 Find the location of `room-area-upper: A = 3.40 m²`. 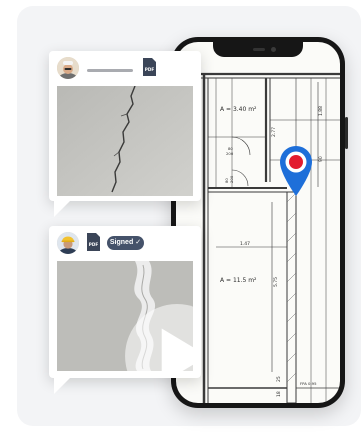

room-area-upper: A = 3.40 m² is located at coordinates (238, 109).